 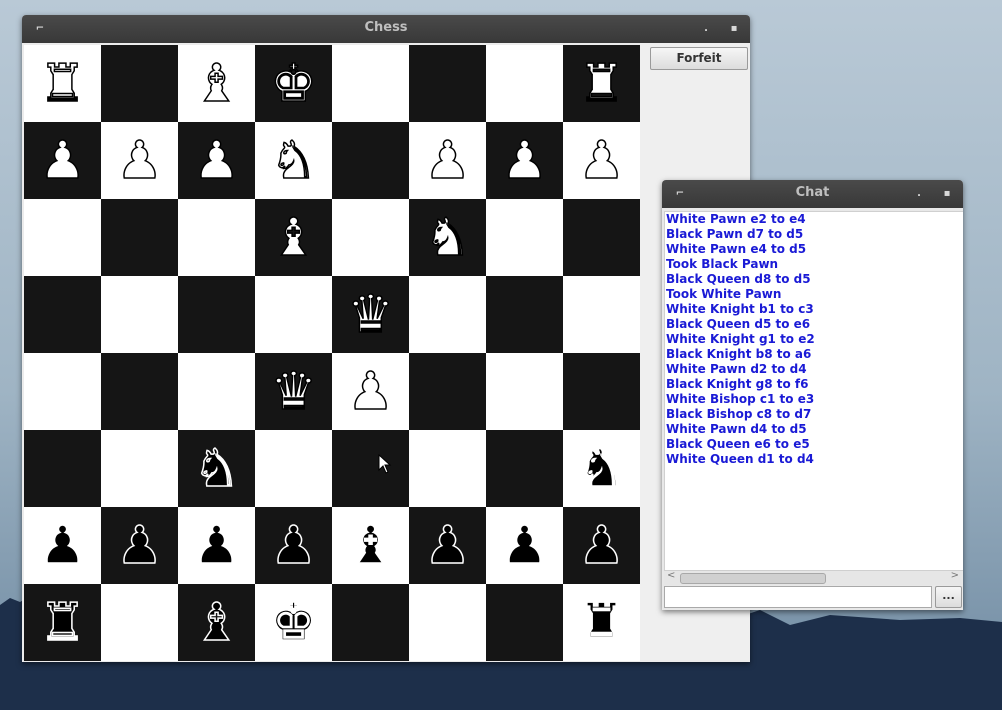 I want to click on horizontal-scrollbar: < >, so click(x=813, y=577).